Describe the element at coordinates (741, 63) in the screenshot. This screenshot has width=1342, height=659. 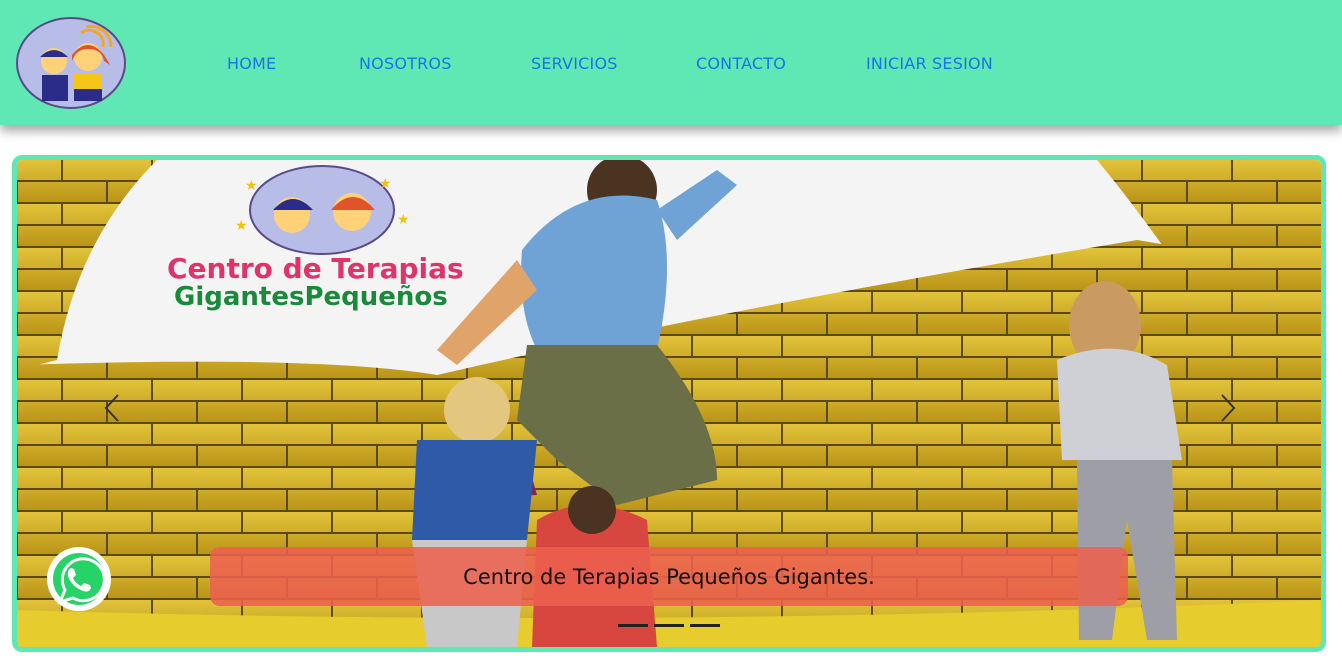
I see `nav-contacto: CONTACTO` at that location.